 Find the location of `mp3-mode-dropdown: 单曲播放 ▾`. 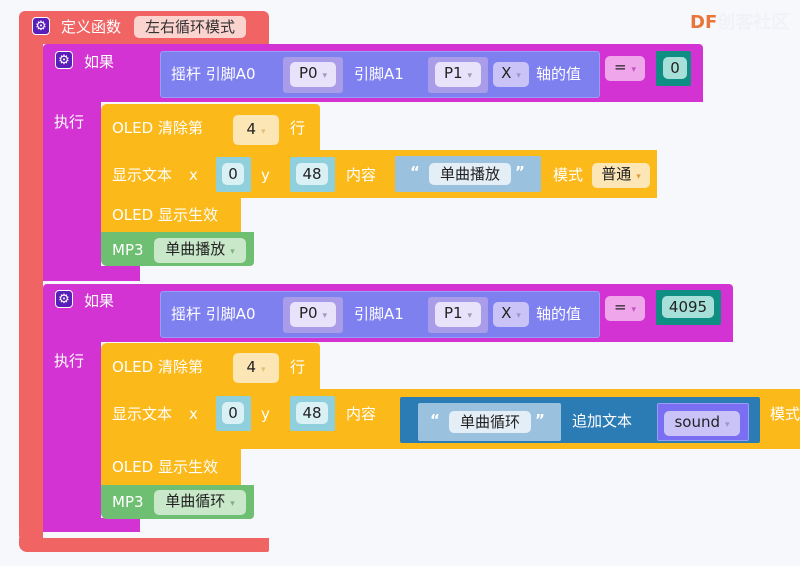

mp3-mode-dropdown: 单曲播放 ▾ is located at coordinates (200, 250).